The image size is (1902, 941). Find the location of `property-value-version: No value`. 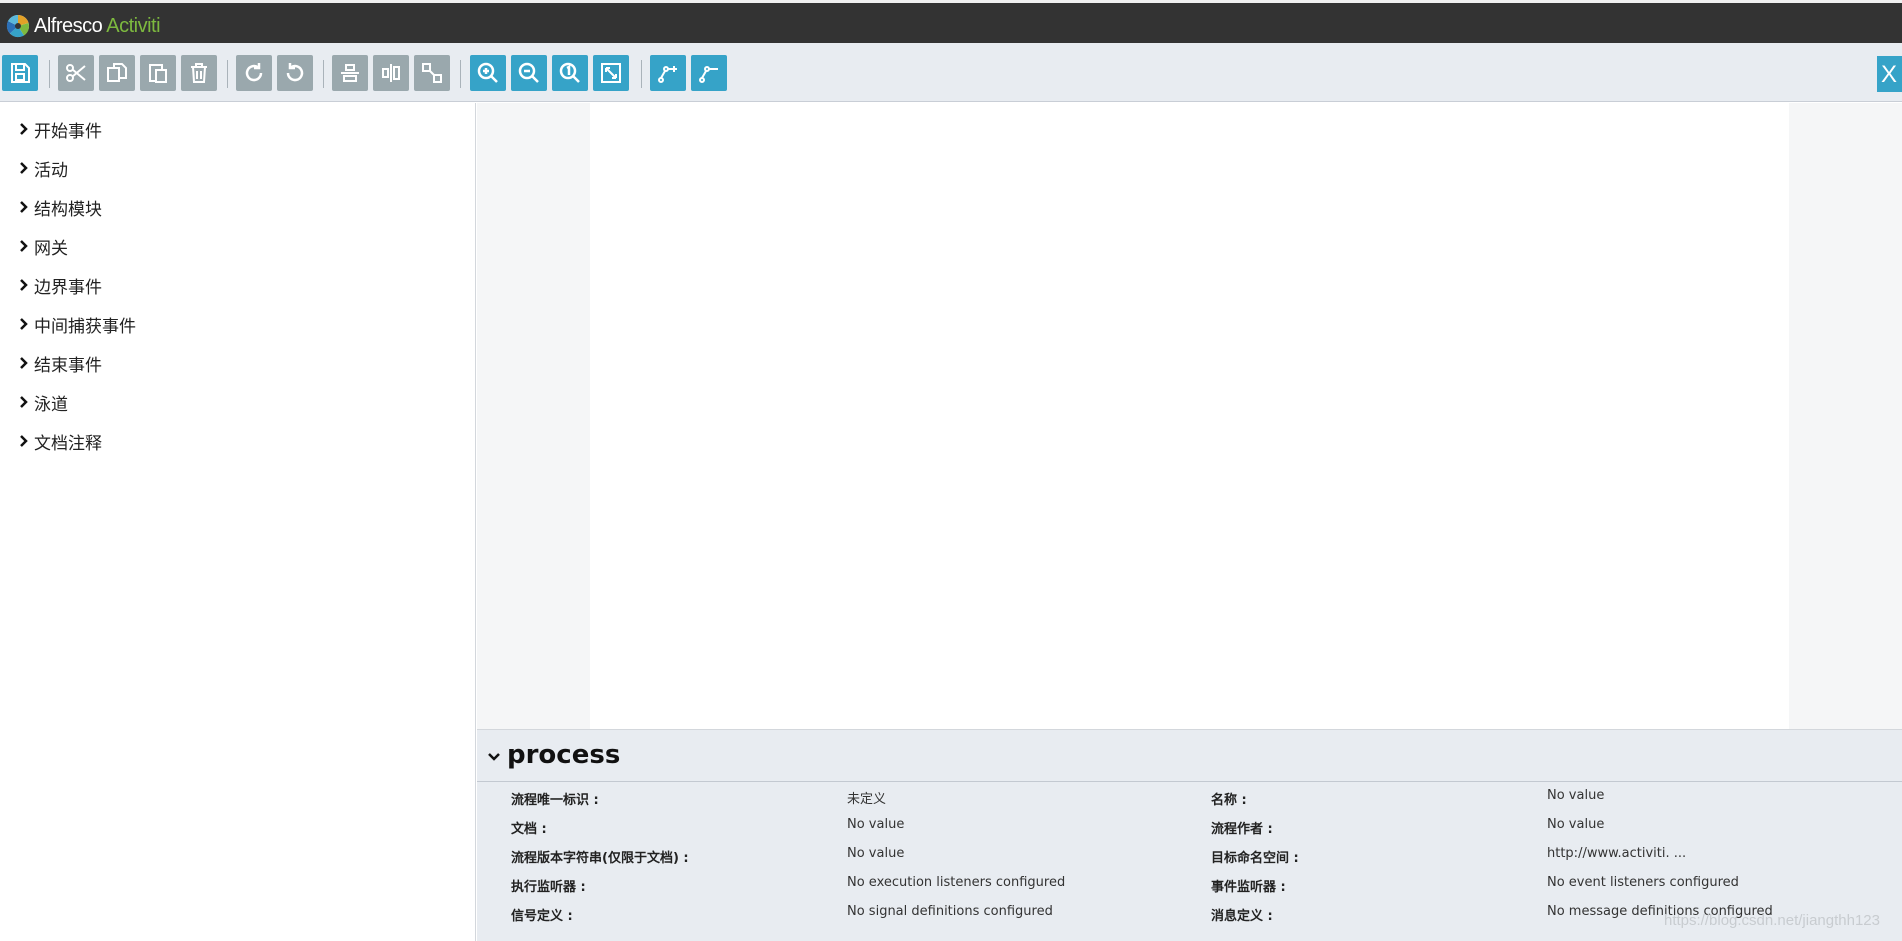

property-value-version: No value is located at coordinates (875, 853).